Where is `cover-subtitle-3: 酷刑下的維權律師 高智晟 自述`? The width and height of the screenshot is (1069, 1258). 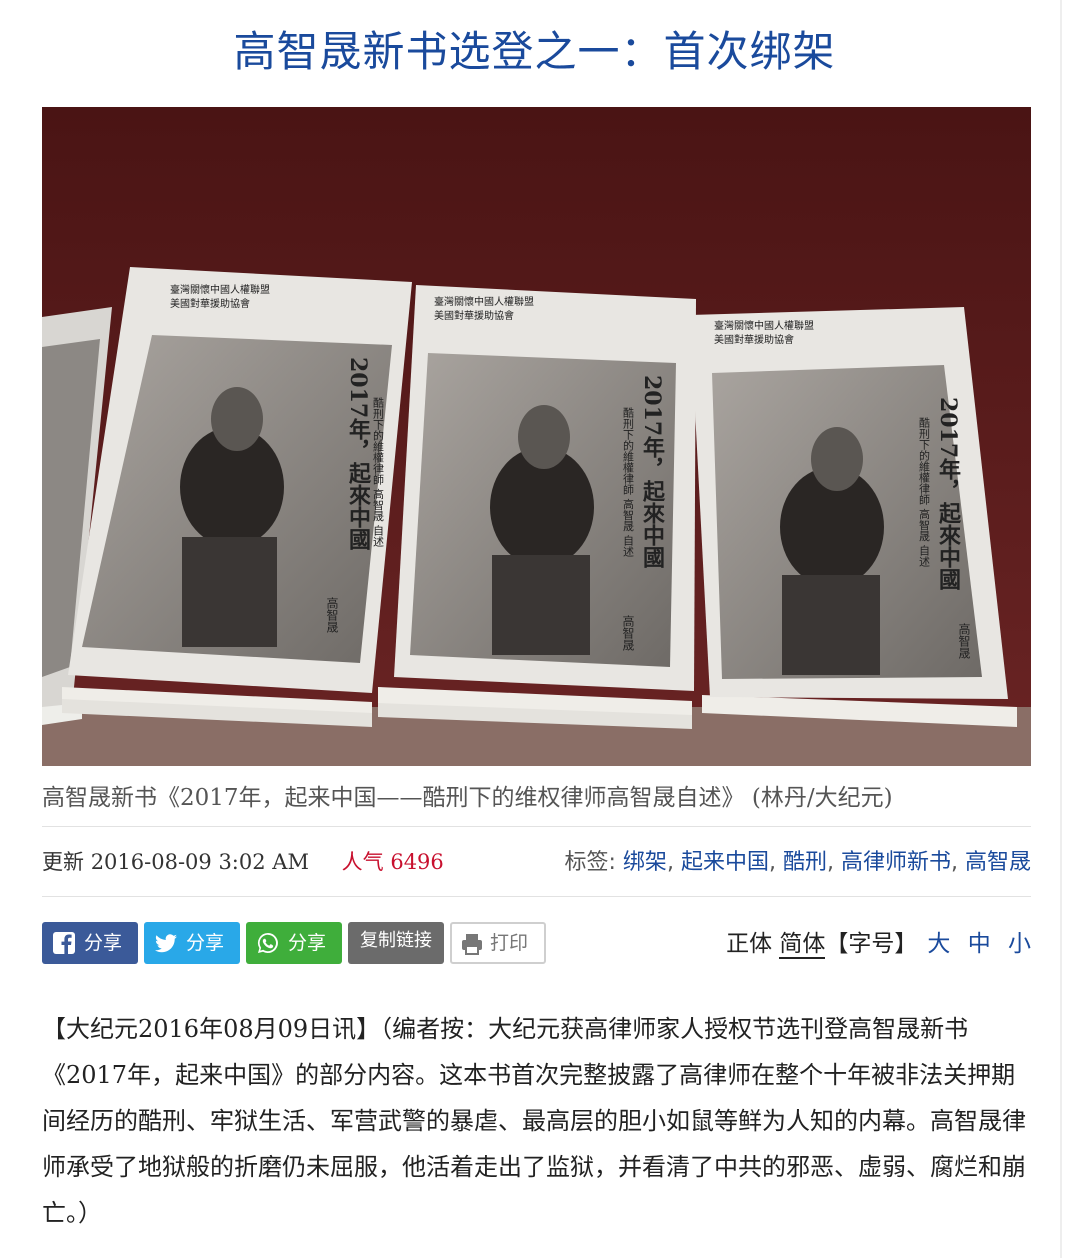
cover-subtitle-3: 酷刑下的維權律師 高智晟 自述 is located at coordinates (924, 492).